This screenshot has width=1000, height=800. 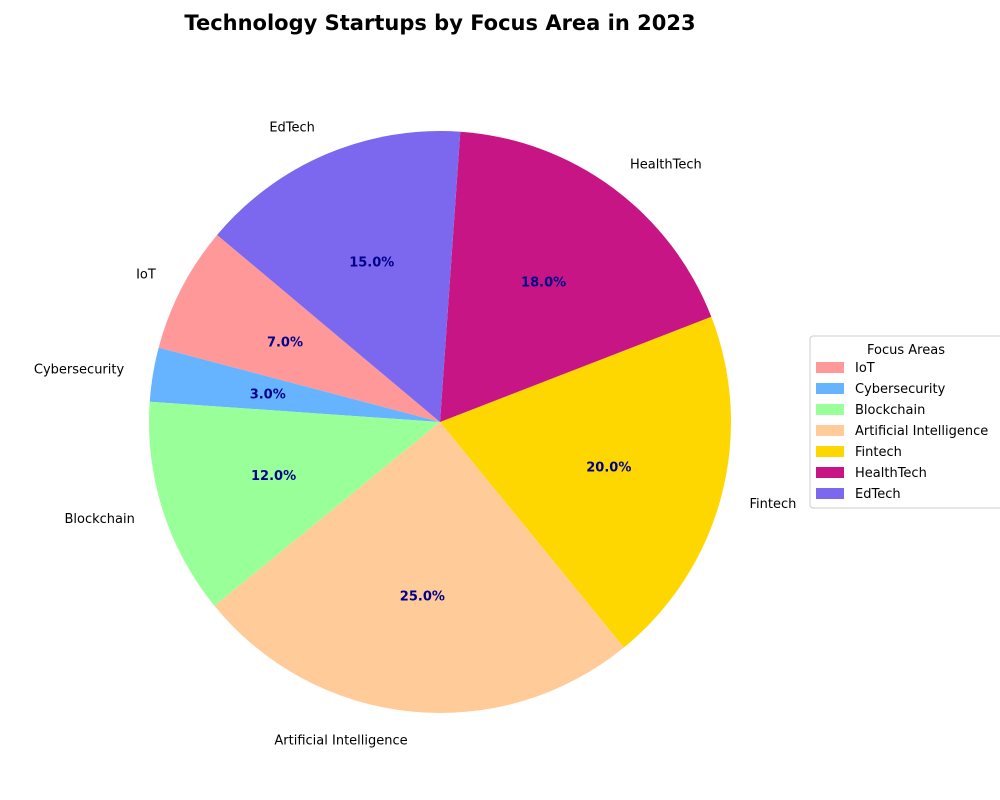 What do you see at coordinates (268, 394) in the screenshot?
I see `percentage-label-cybersecurity: 3.0%` at bounding box center [268, 394].